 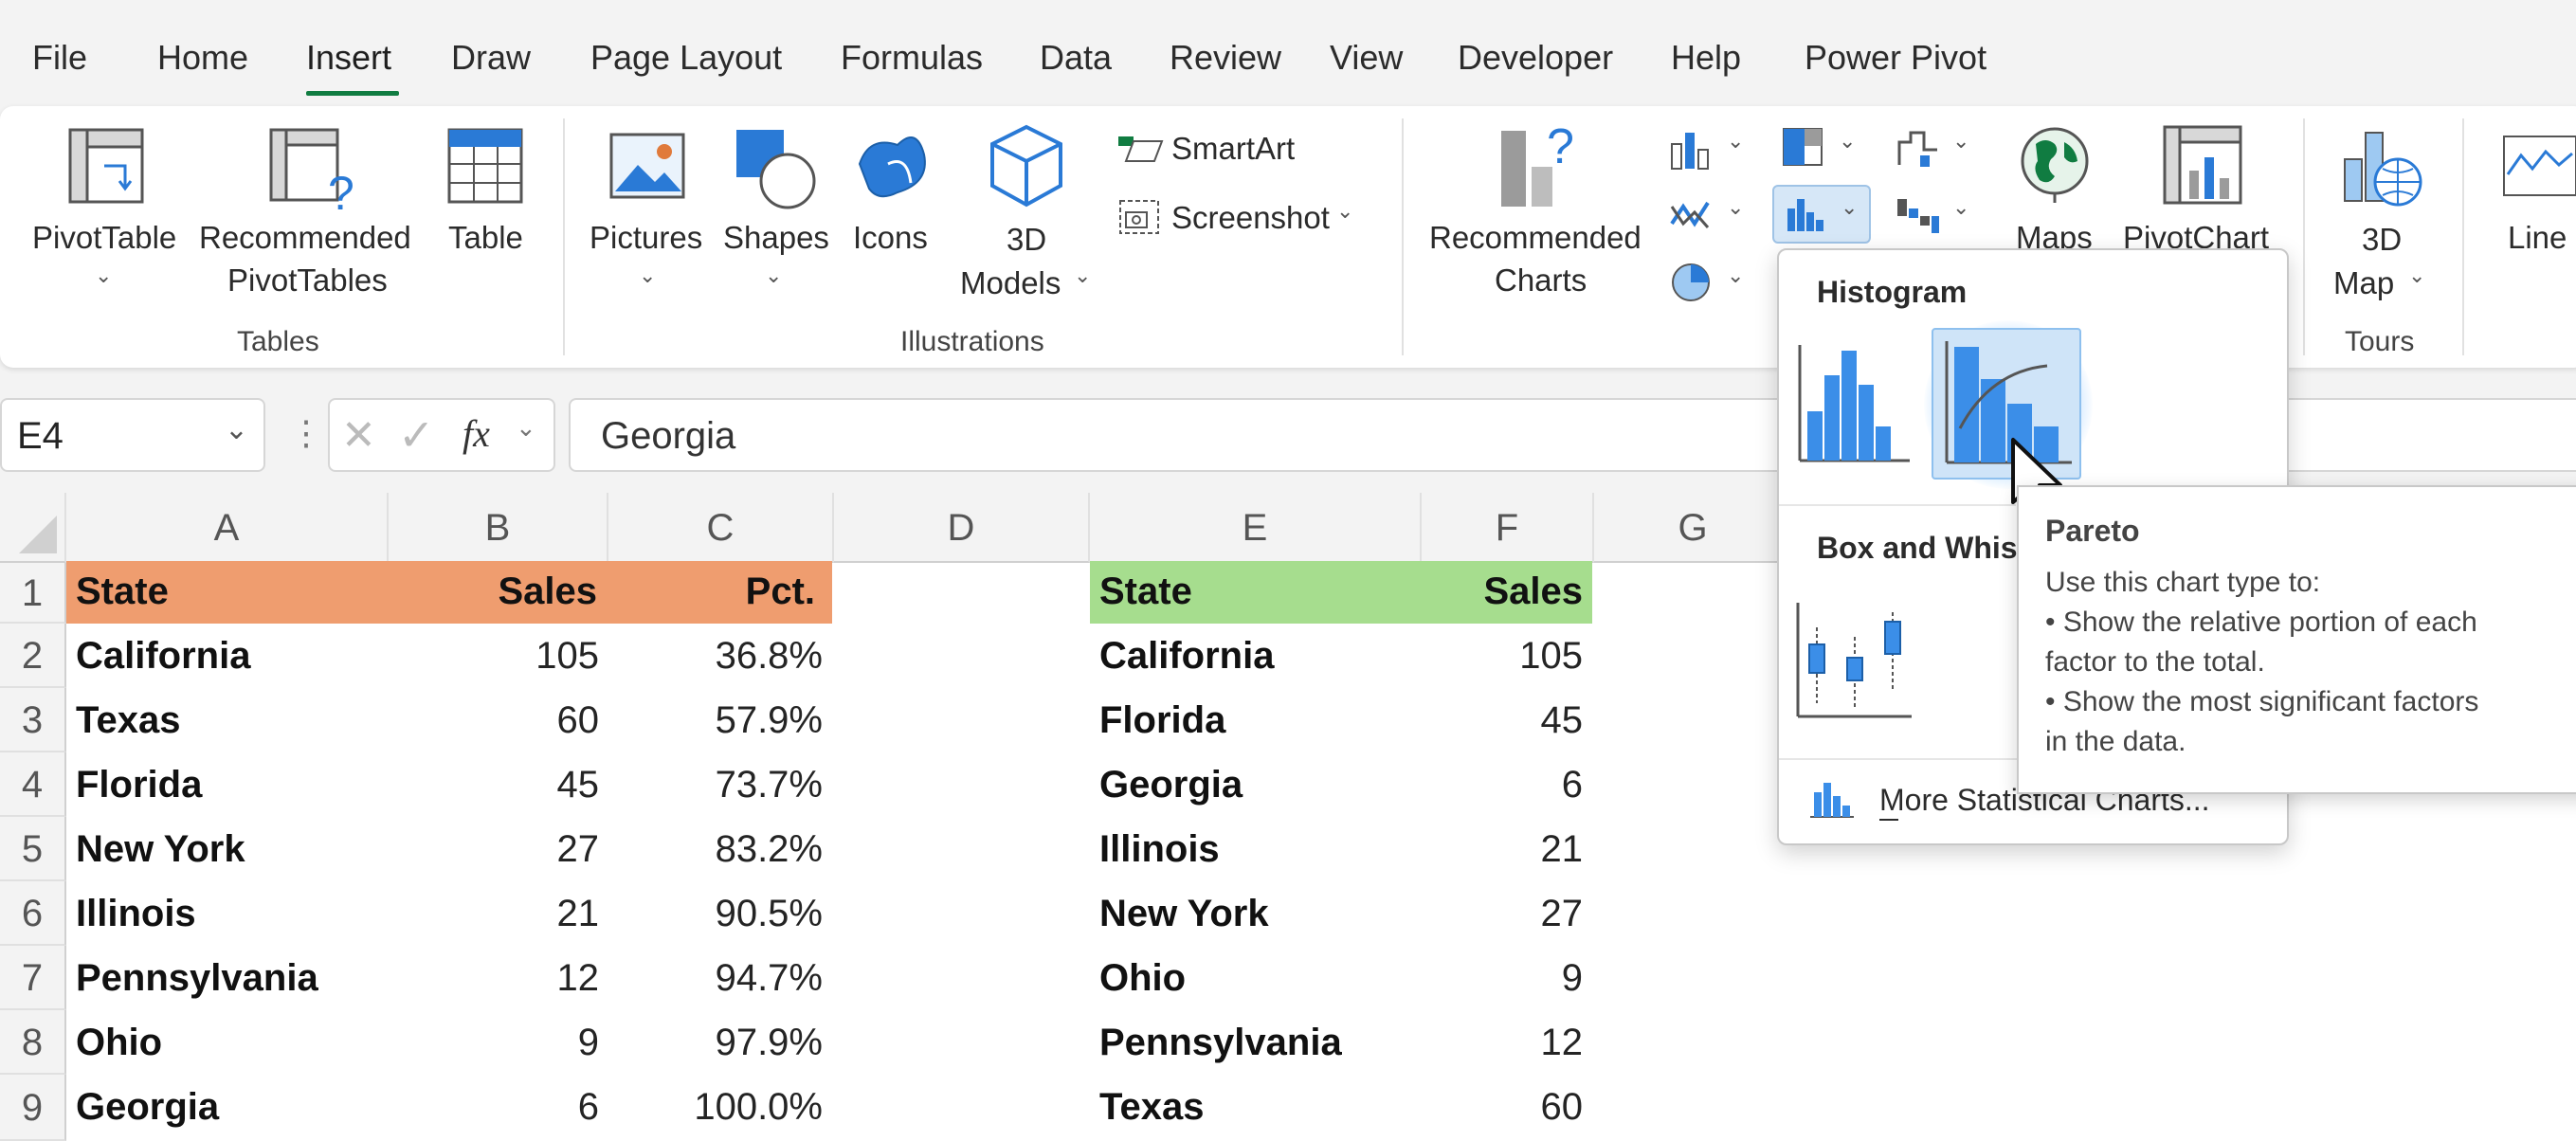 What do you see at coordinates (1162, 720) in the screenshot?
I see `right-state-cell: Florida` at bounding box center [1162, 720].